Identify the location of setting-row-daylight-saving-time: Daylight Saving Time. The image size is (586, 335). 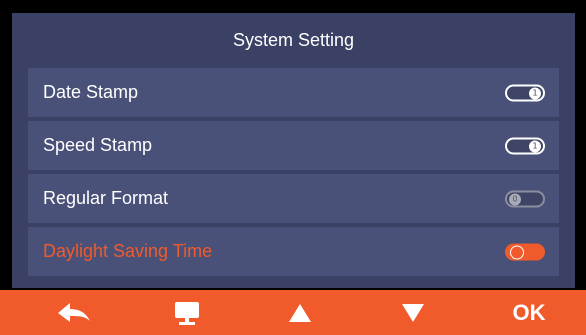
(293, 251).